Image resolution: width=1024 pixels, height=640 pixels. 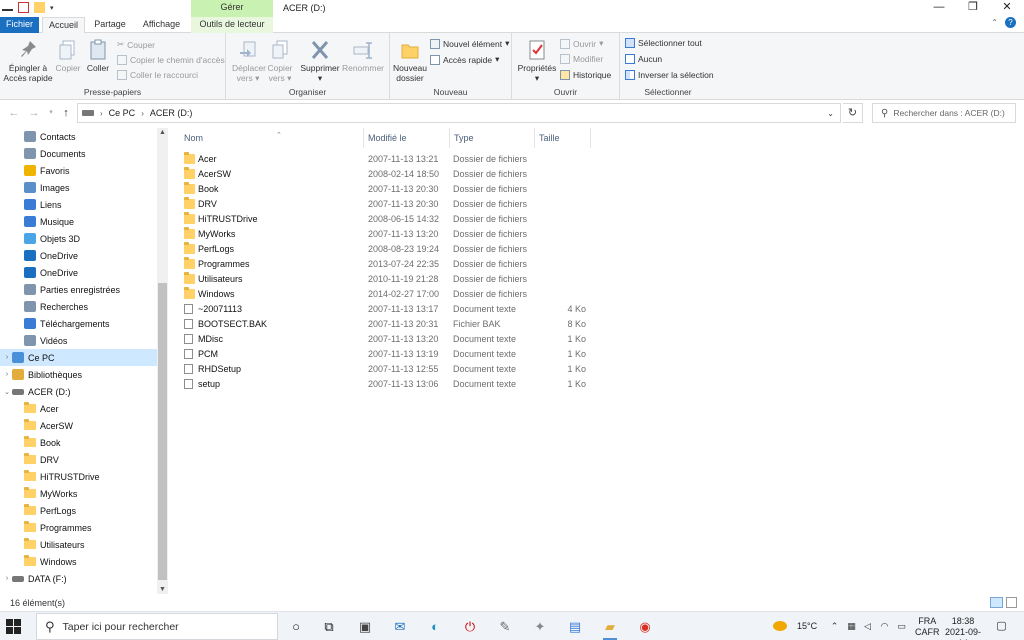 I want to click on rename-button: Renommer, so click(x=363, y=56).